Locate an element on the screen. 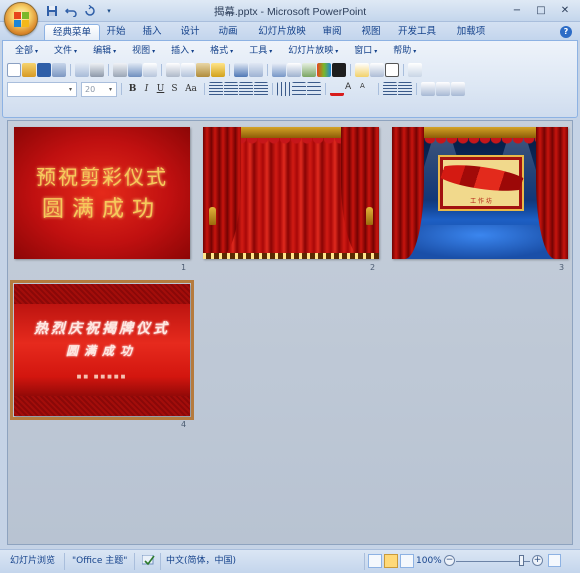 This screenshot has height=573, width=580. tab-view: 视图 is located at coordinates (371, 32).